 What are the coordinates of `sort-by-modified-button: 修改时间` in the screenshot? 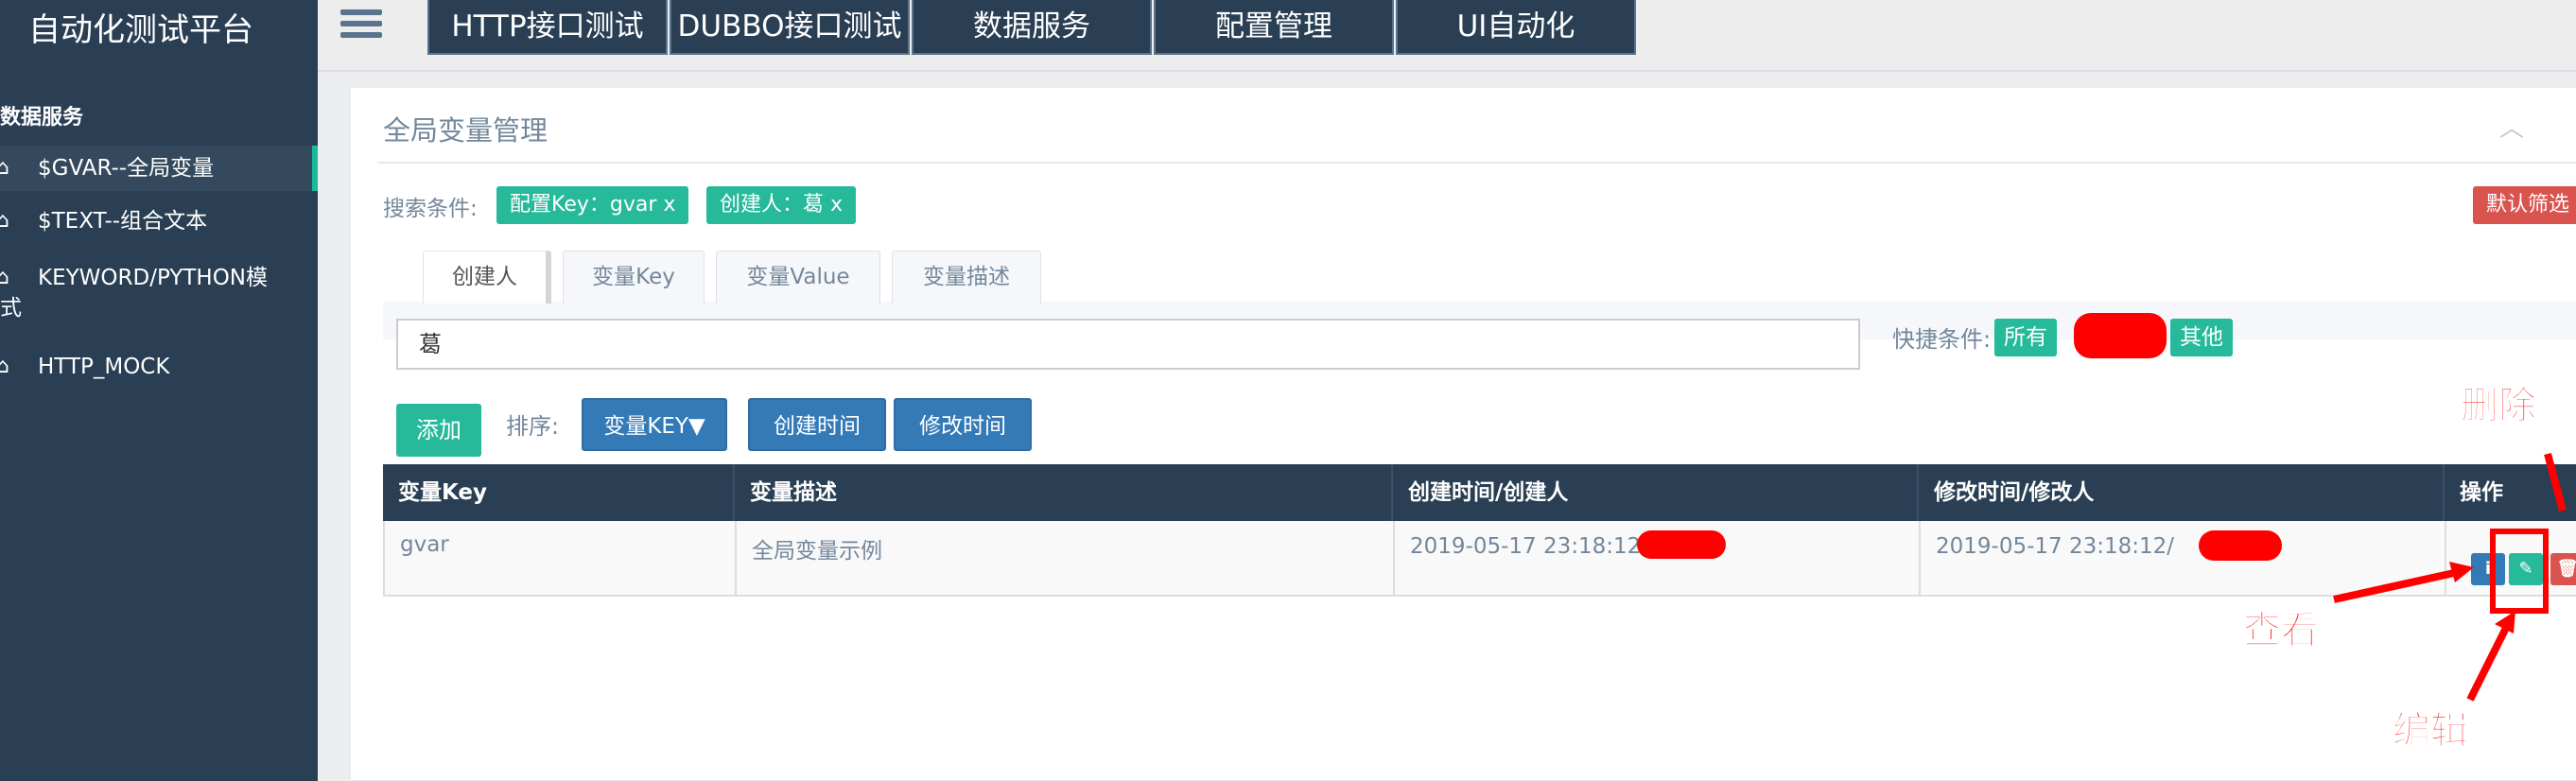 It's located at (963, 425).